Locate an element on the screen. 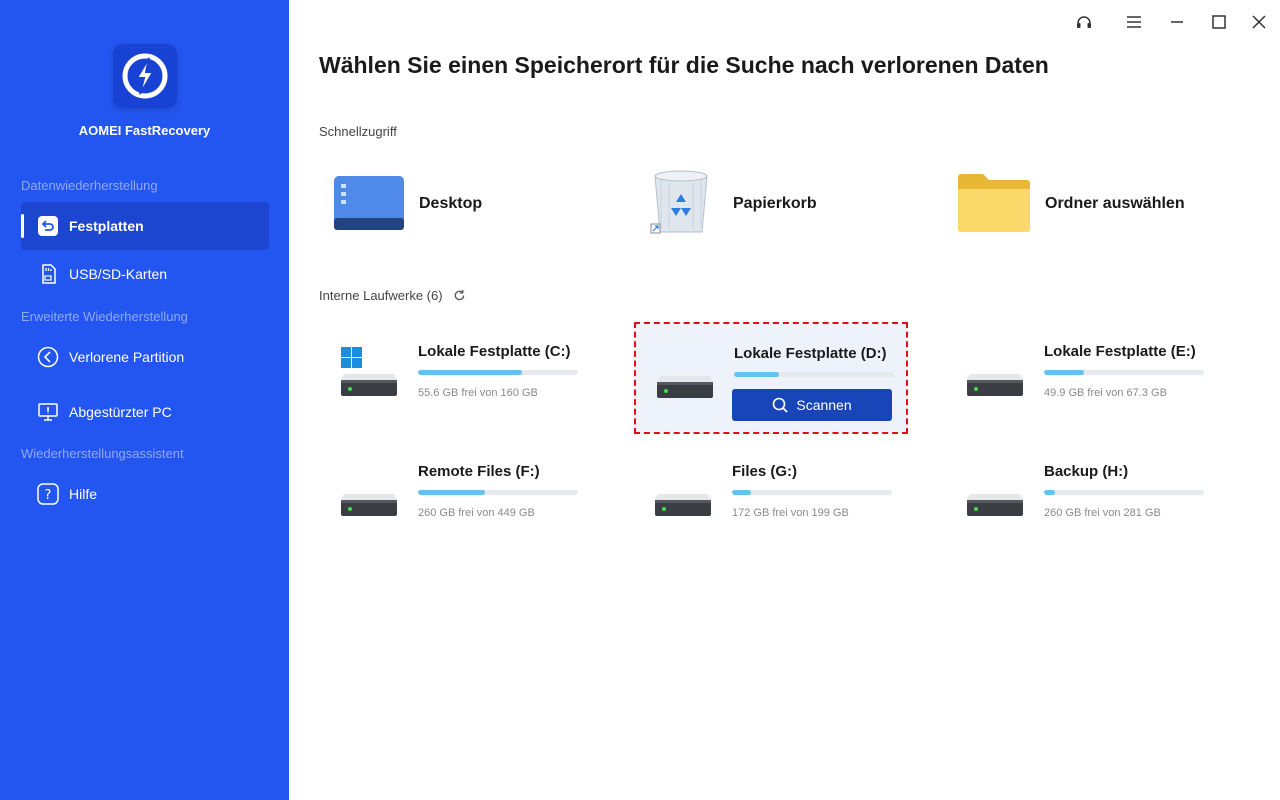 This screenshot has width=1280, height=800. drive-name: Files (G:) is located at coordinates (765, 471).